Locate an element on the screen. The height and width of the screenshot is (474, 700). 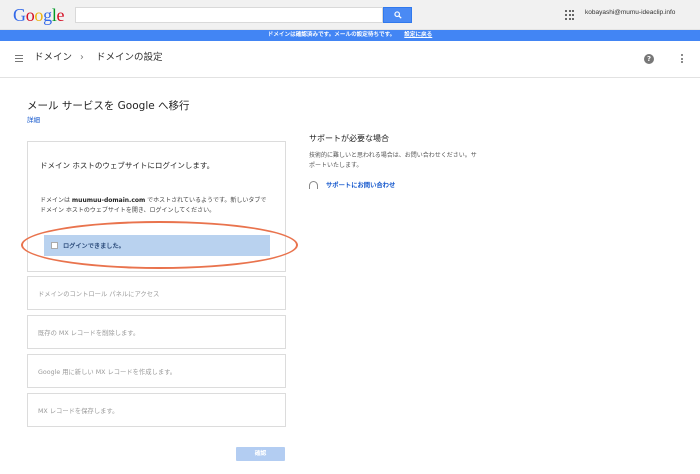
details-link: 詳細 is located at coordinates (33, 119).